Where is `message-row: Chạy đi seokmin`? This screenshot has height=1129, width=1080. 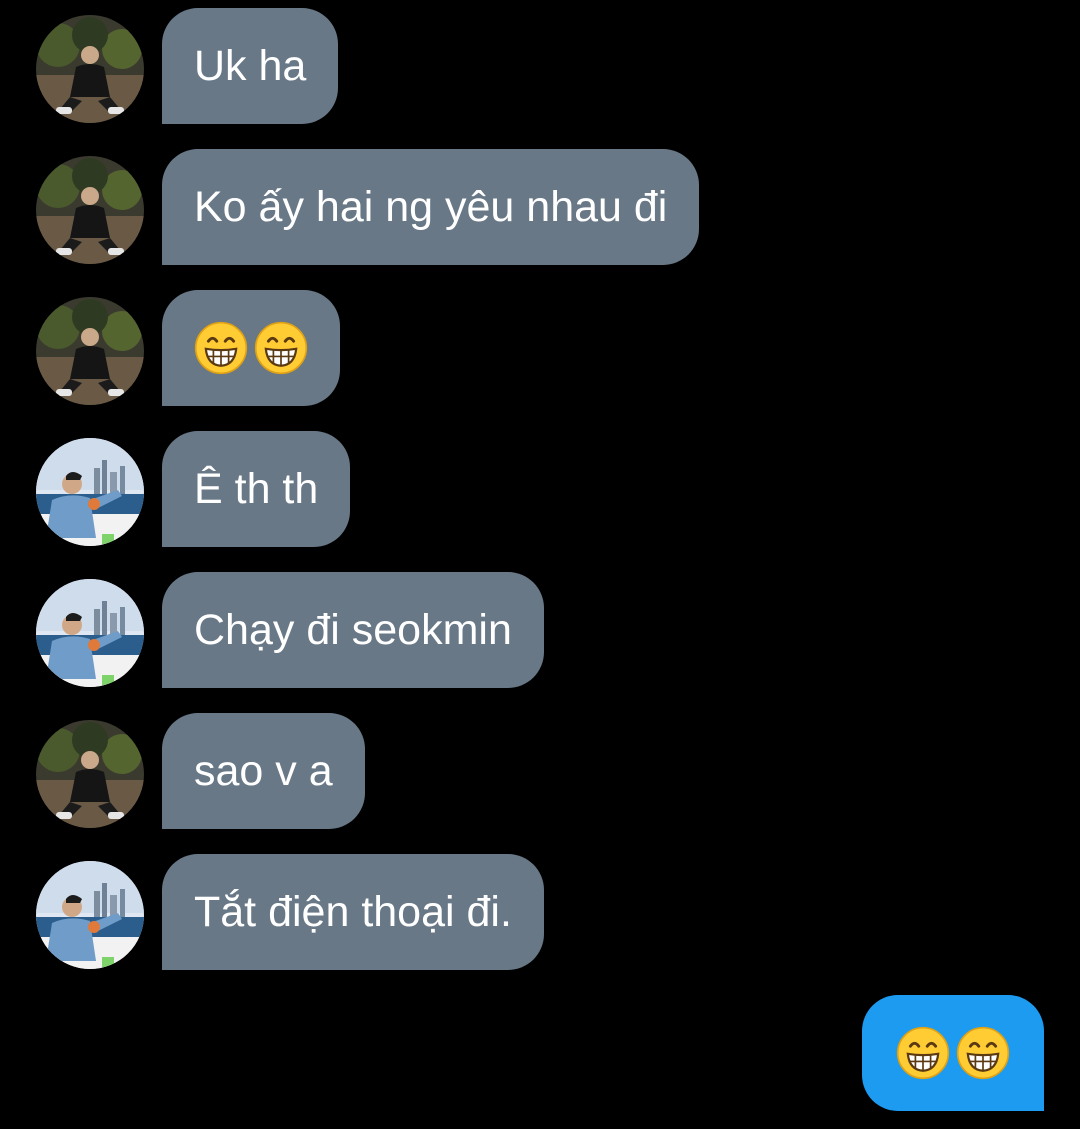
message-row: Chạy đi seokmin is located at coordinates (540, 631).